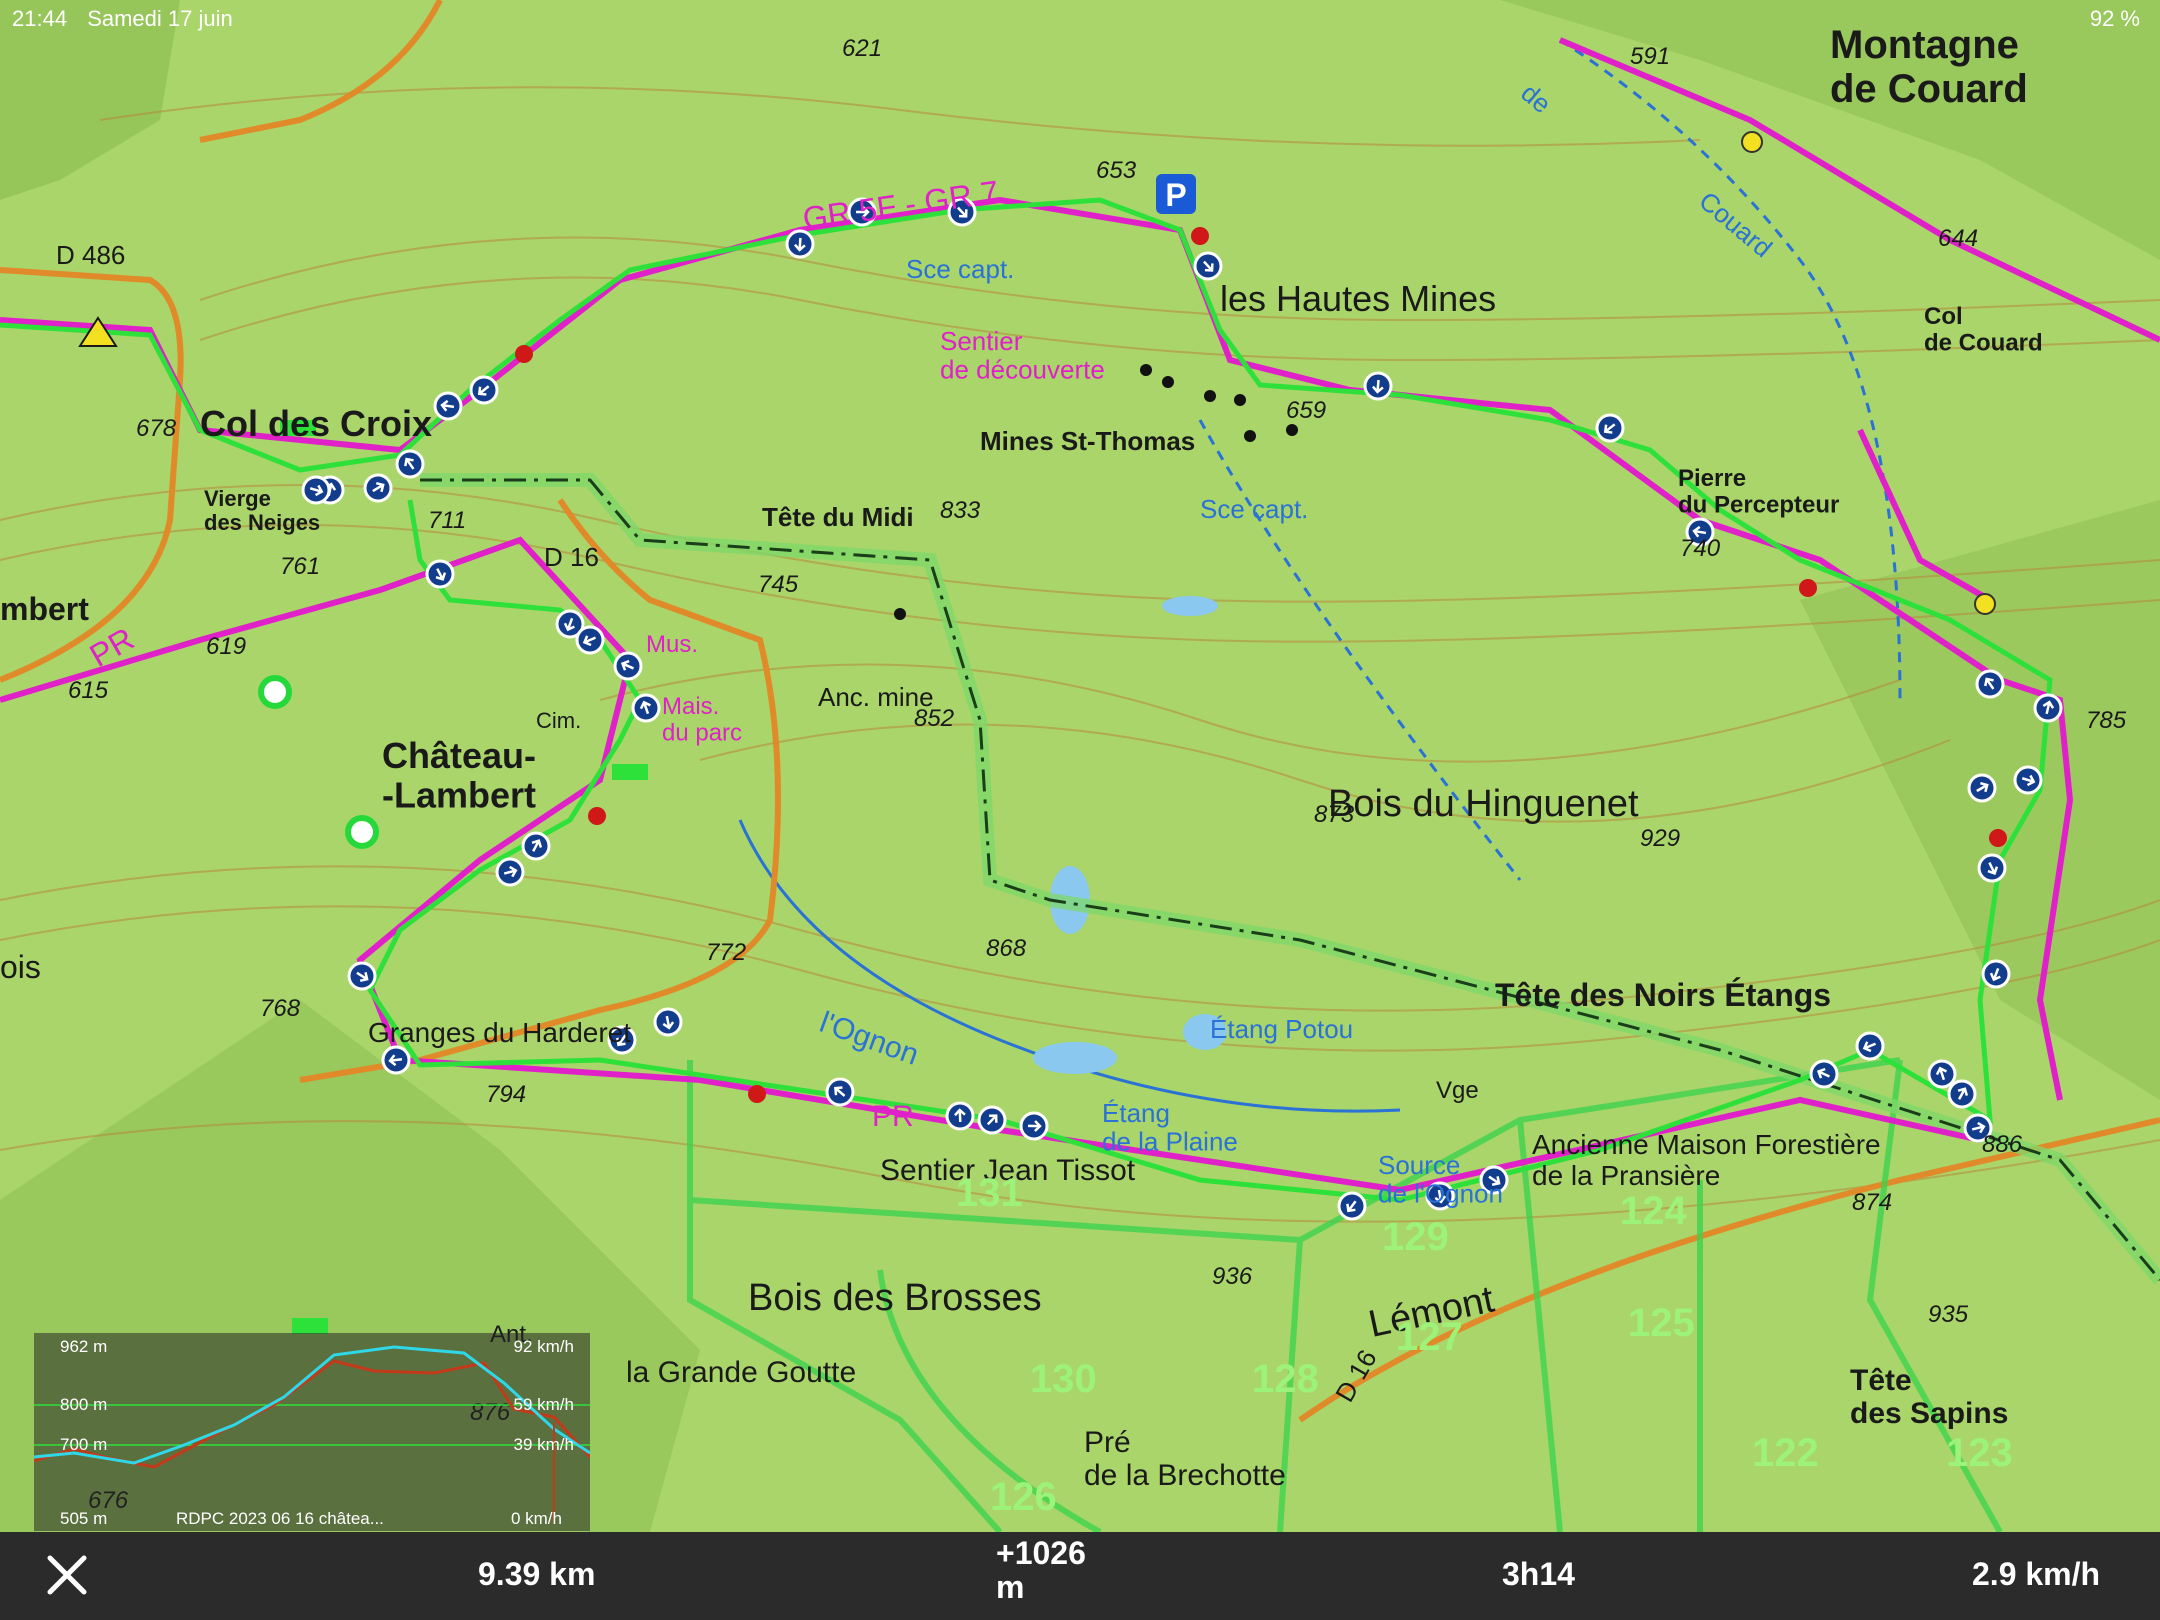  Describe the element at coordinates (1358, 298) in the screenshot. I see `hautes-mines-label: les Hautes Mines` at that location.